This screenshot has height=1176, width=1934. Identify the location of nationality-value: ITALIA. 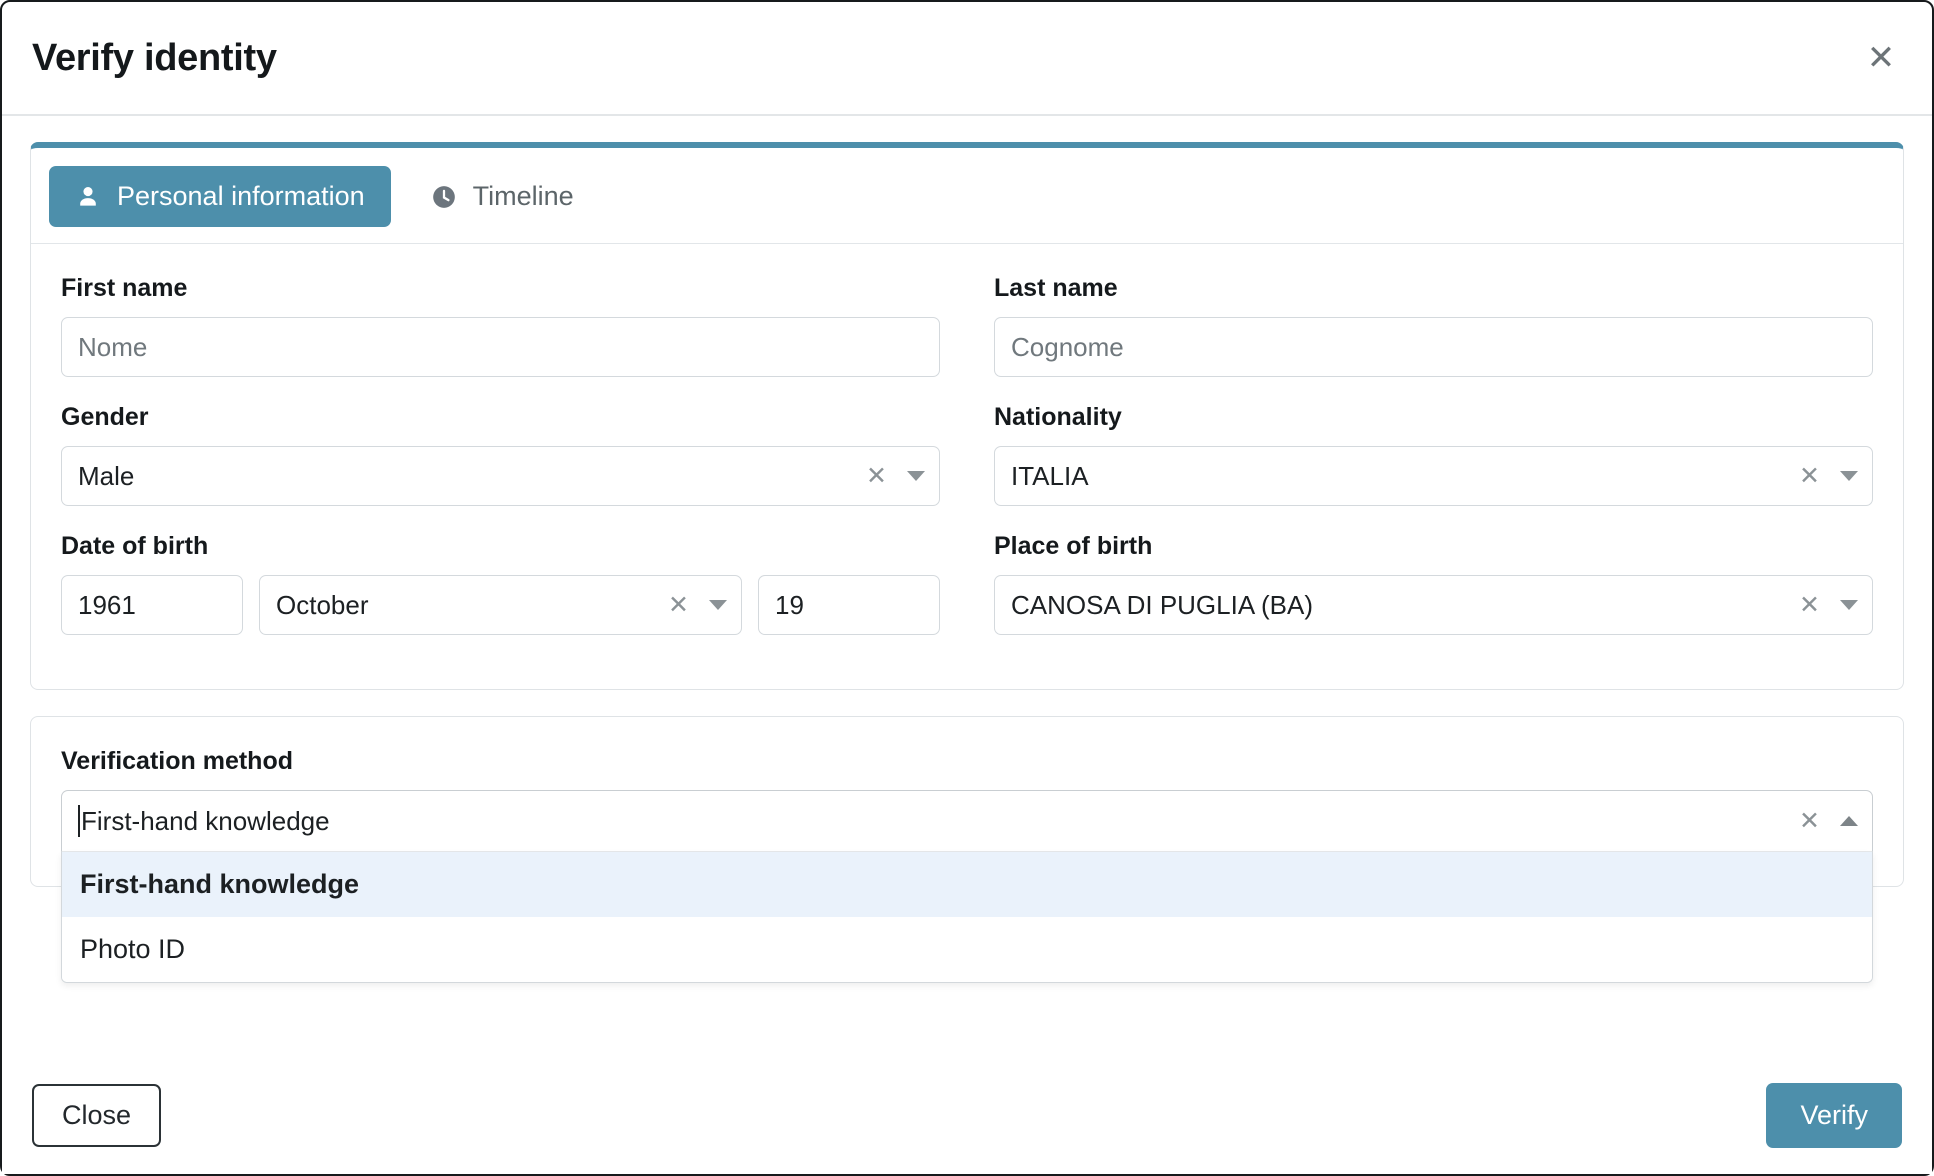
(1050, 475).